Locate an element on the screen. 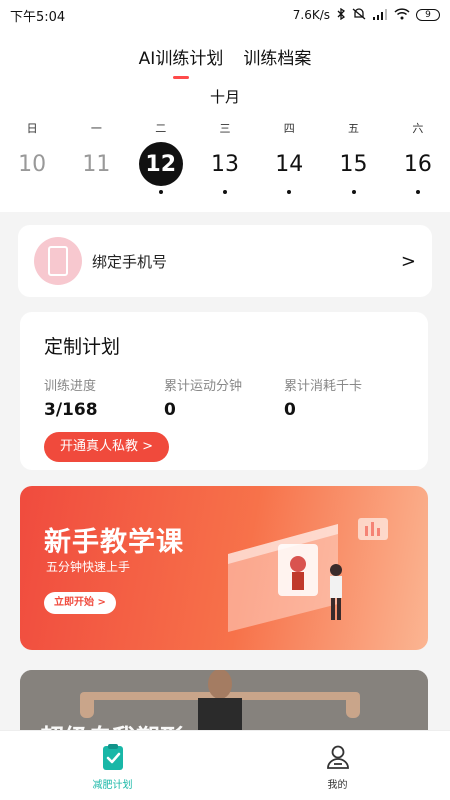 The image size is (450, 800). date-cell-today: 12 is located at coordinates (161, 172).